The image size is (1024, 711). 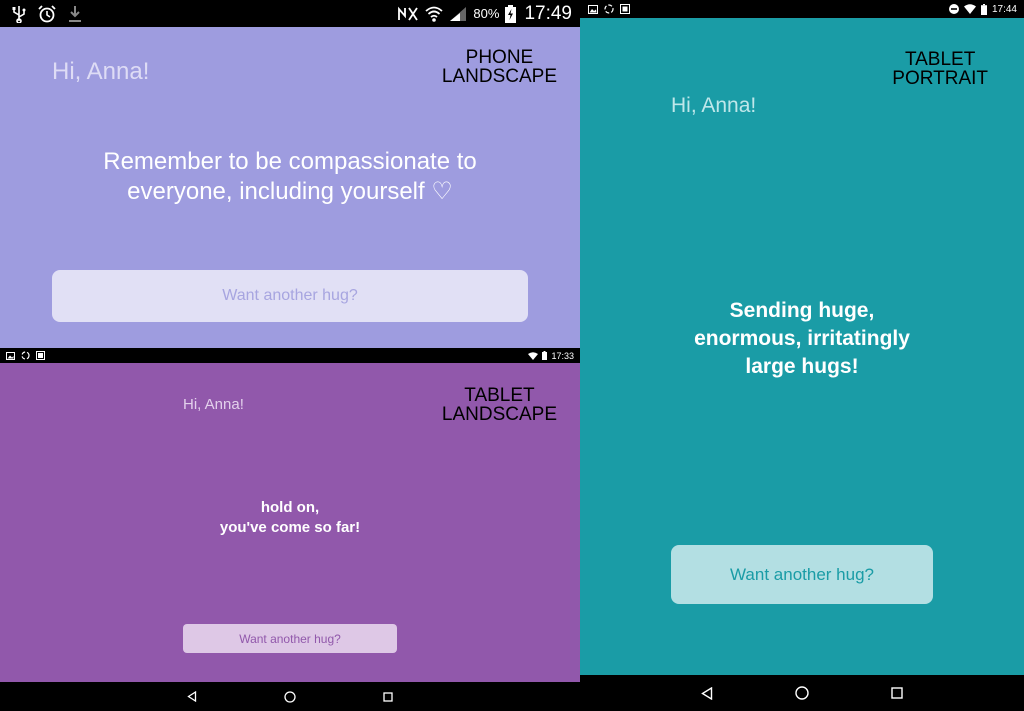 What do you see at coordinates (47, 13) in the screenshot?
I see `alarm-icon` at bounding box center [47, 13].